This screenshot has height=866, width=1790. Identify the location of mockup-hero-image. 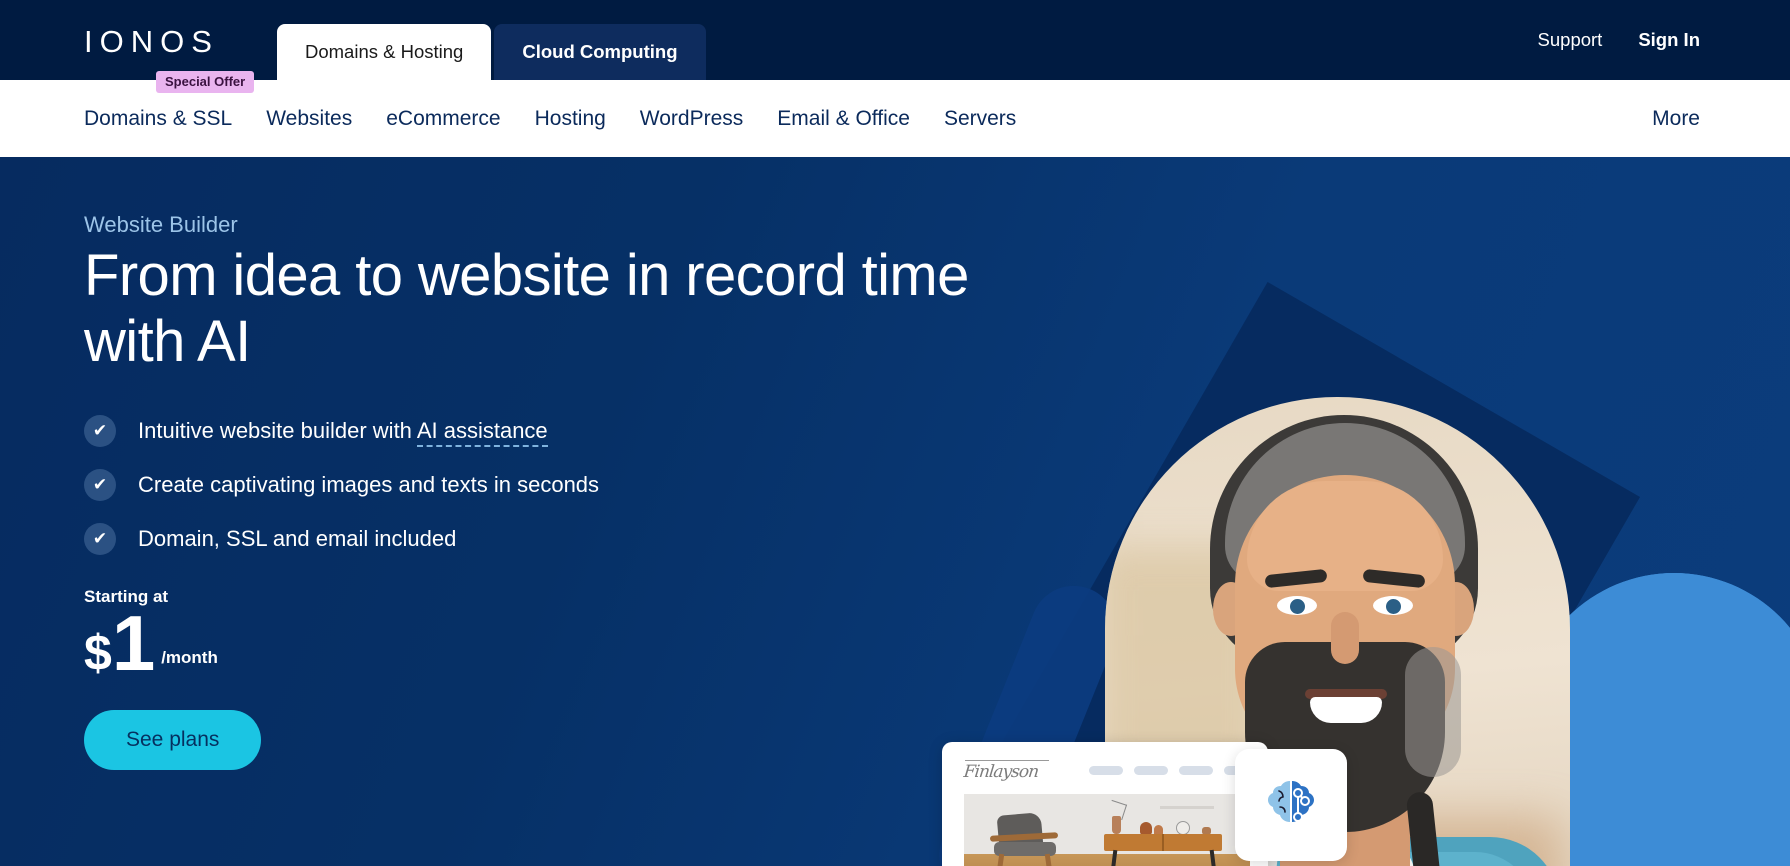
(1107, 830).